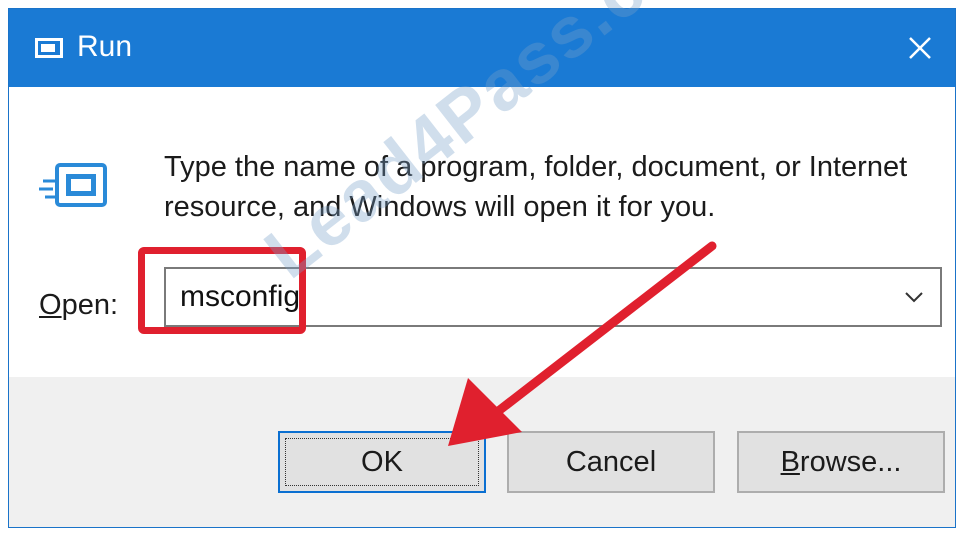  Describe the element at coordinates (90, 305) in the screenshot. I see `open-label-text: pen:` at that location.